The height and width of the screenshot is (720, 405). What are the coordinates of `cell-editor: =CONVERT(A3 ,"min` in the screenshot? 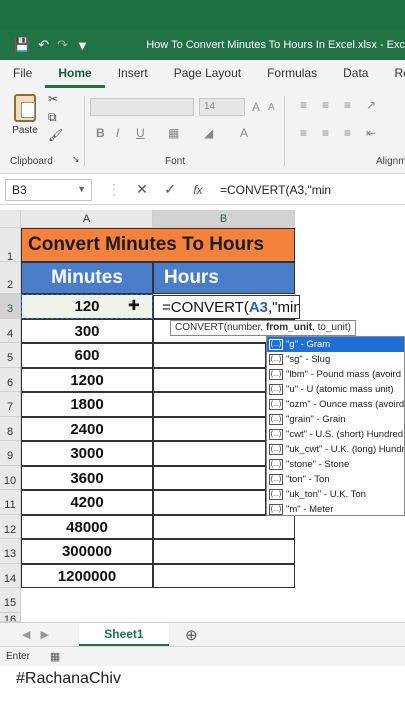 It's located at (226, 307).